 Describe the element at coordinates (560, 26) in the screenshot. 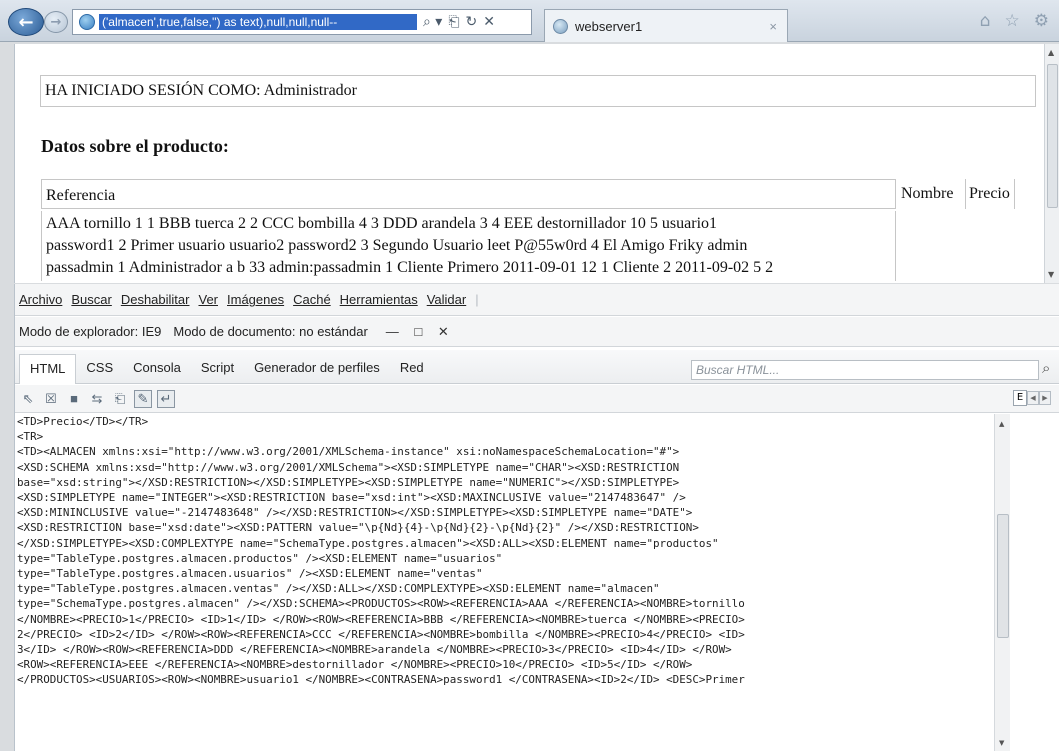

I see `tab-globe-icon` at that location.